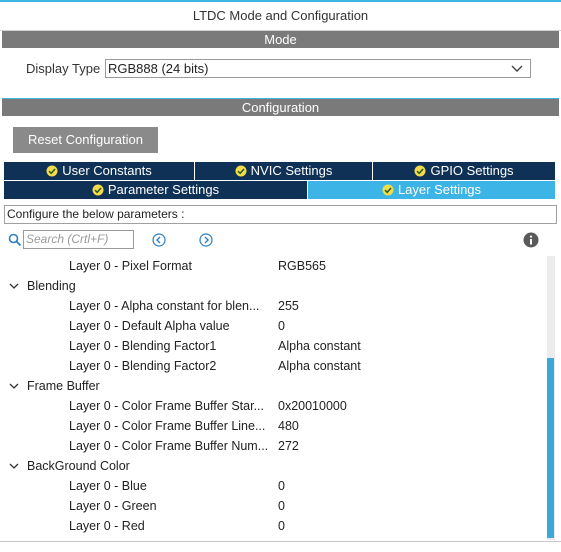 This screenshot has height=552, width=561. I want to click on tab-user-constants: User Constants, so click(99, 171).